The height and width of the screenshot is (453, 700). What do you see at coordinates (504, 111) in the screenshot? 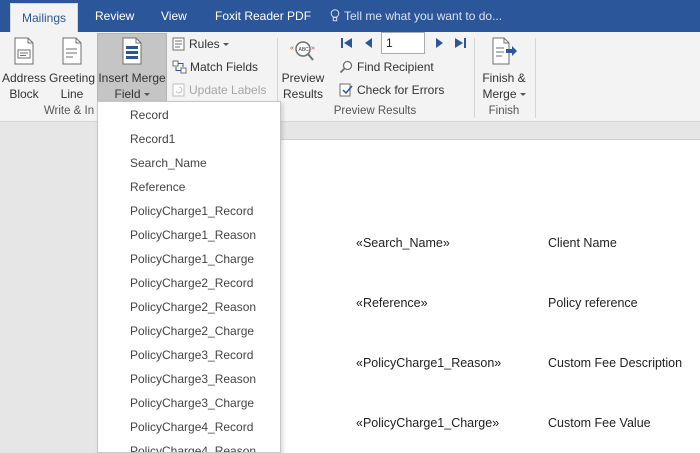
I see `finish-group-label: Finish` at bounding box center [504, 111].